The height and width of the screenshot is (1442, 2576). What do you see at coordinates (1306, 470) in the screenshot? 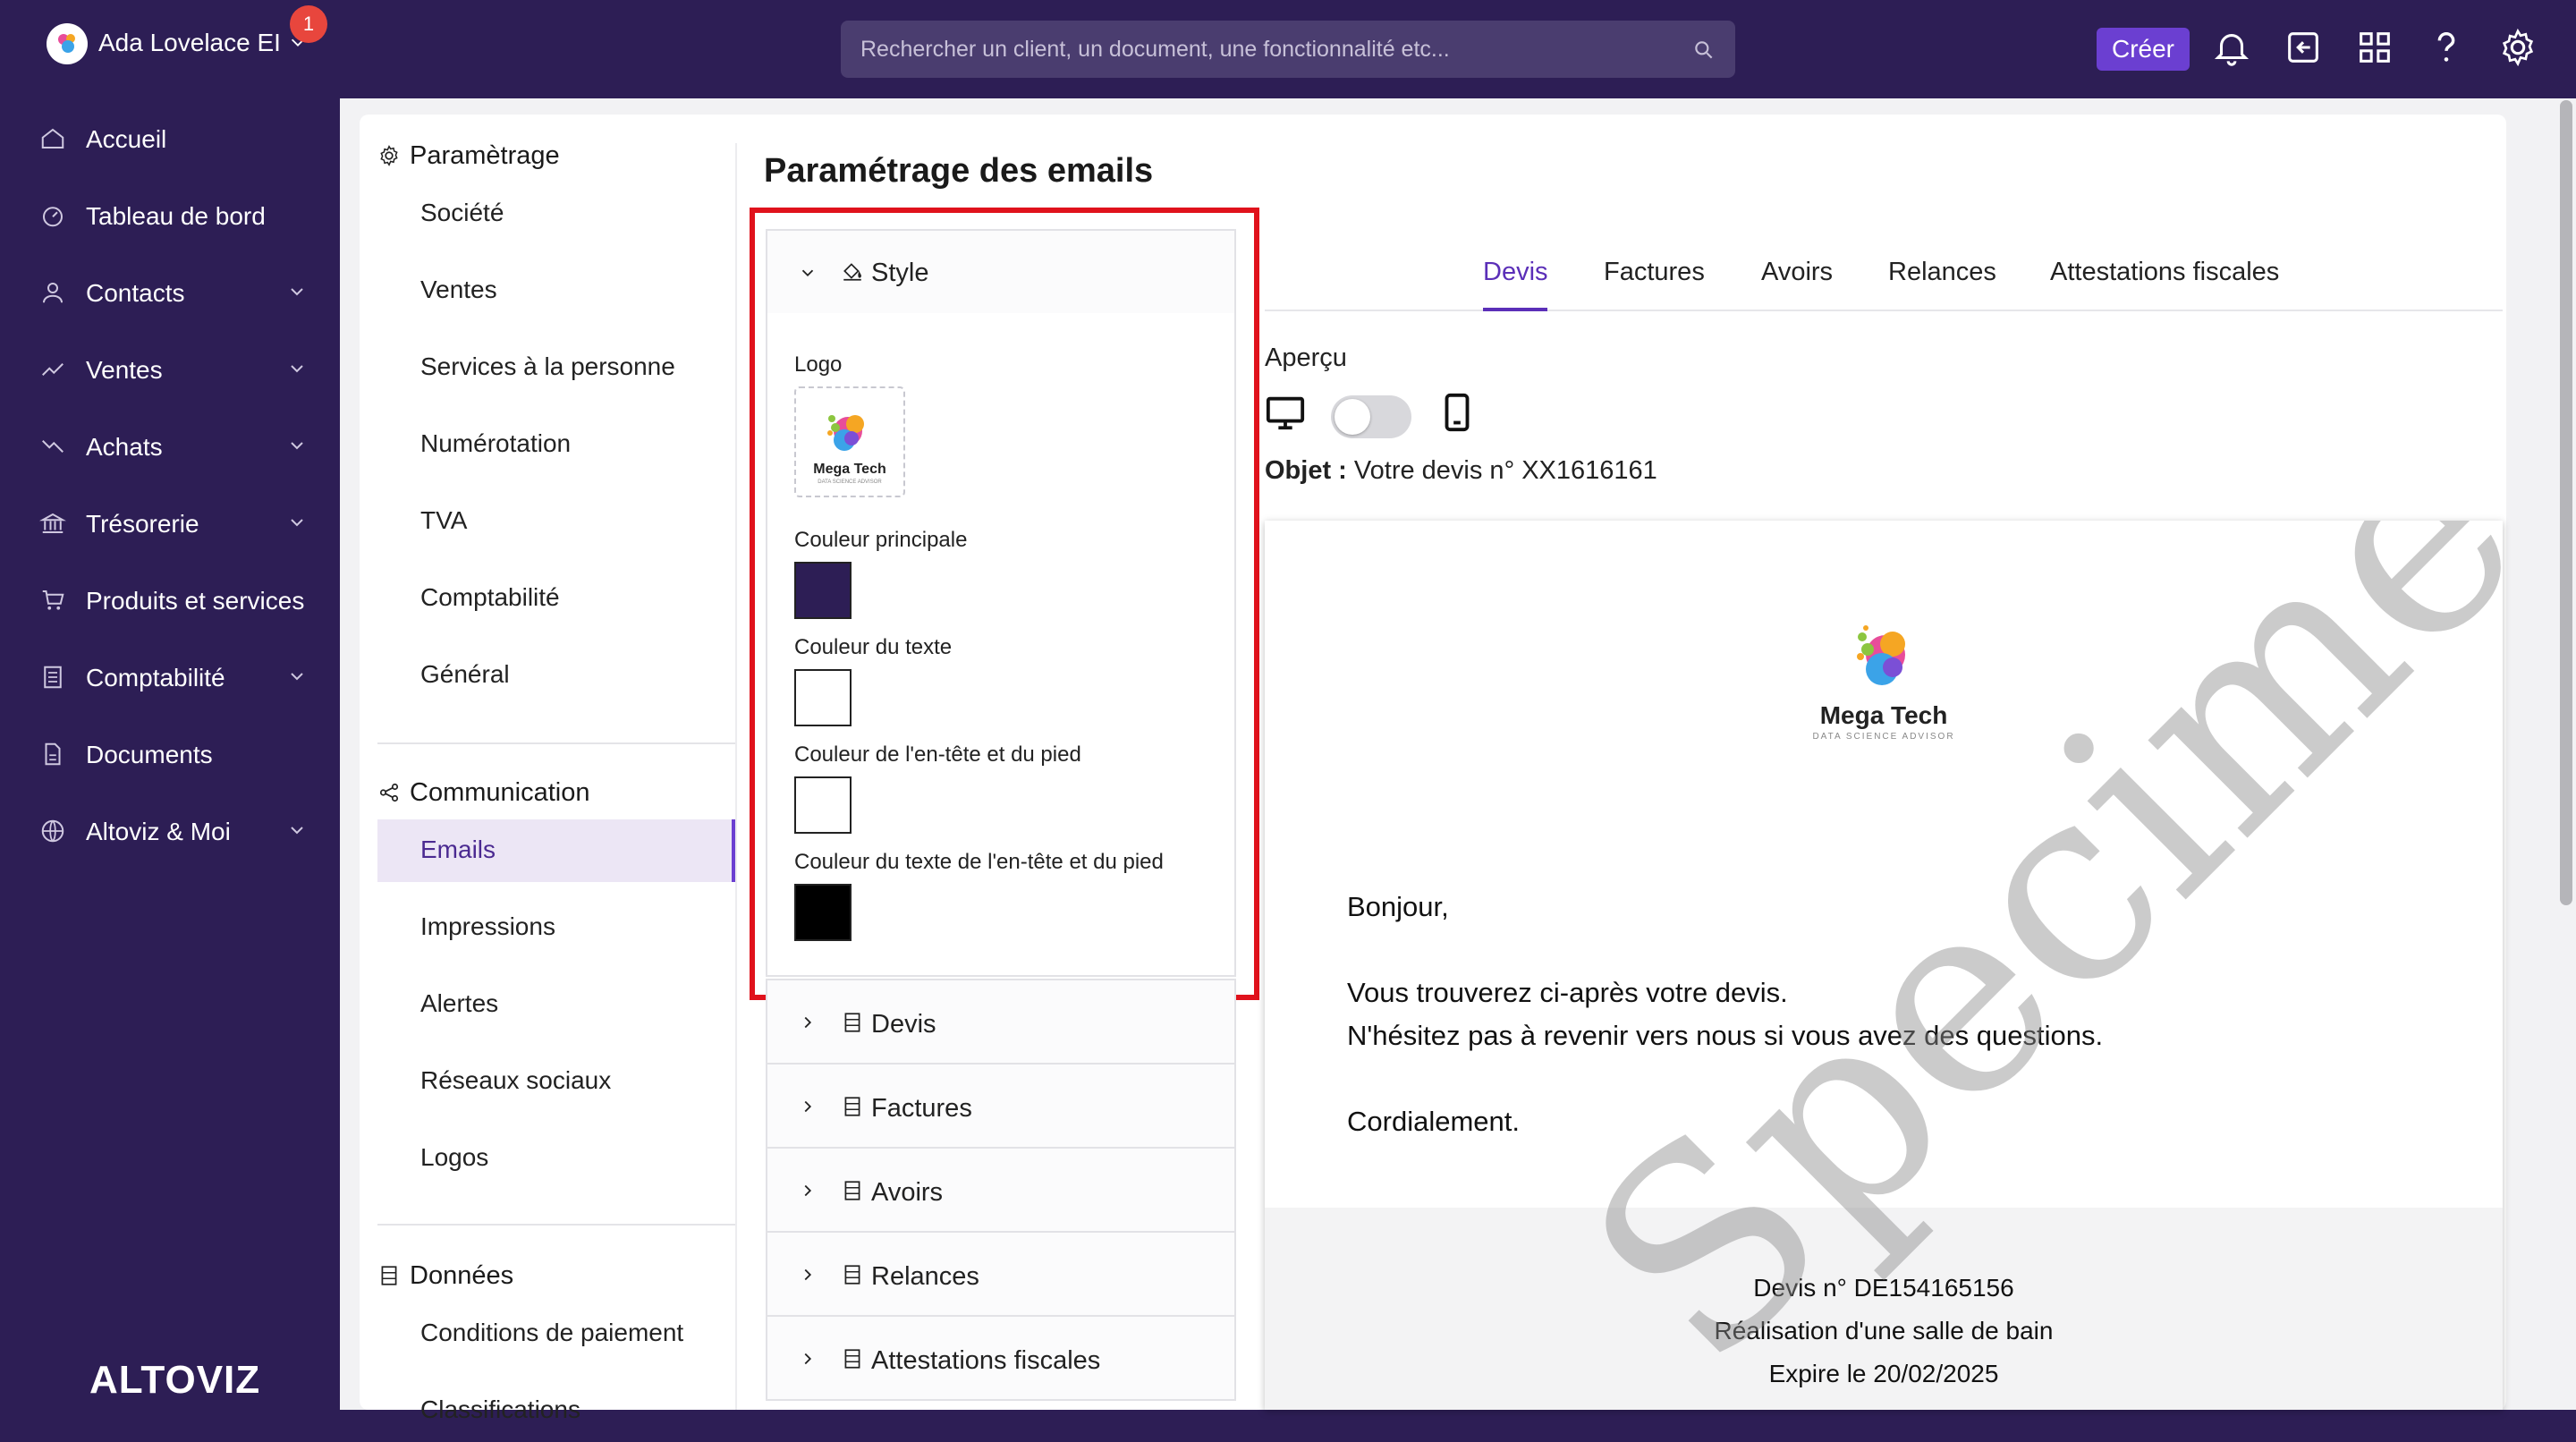
I see `subject-label: Objet :` at bounding box center [1306, 470].